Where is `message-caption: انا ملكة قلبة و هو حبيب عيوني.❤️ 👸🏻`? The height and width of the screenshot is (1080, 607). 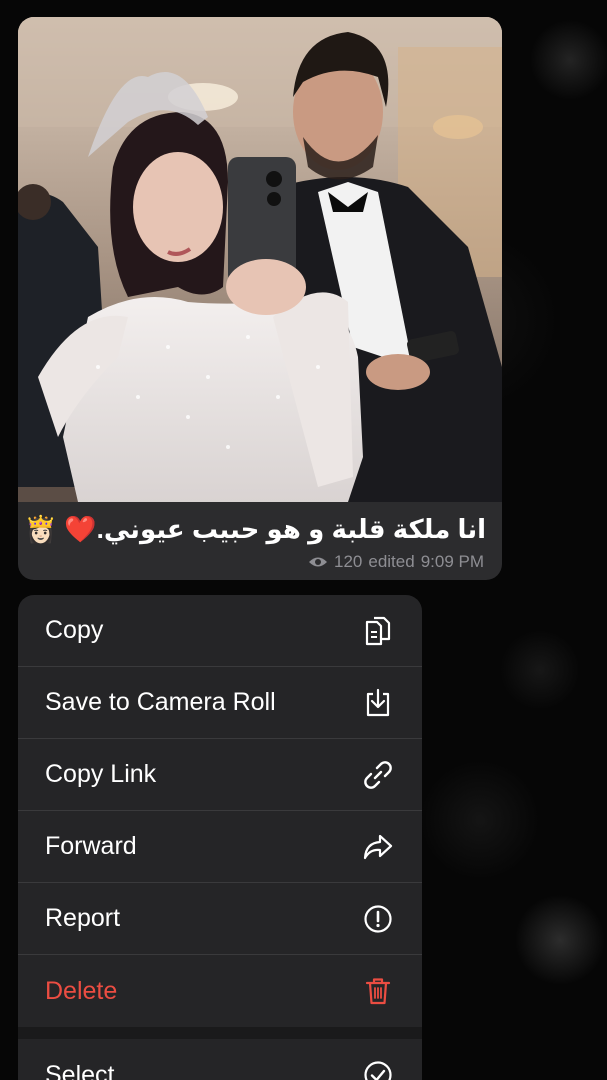 message-caption: انا ملكة قلبة و هو حبيب عيوني.❤️ 👸🏻 is located at coordinates (255, 529).